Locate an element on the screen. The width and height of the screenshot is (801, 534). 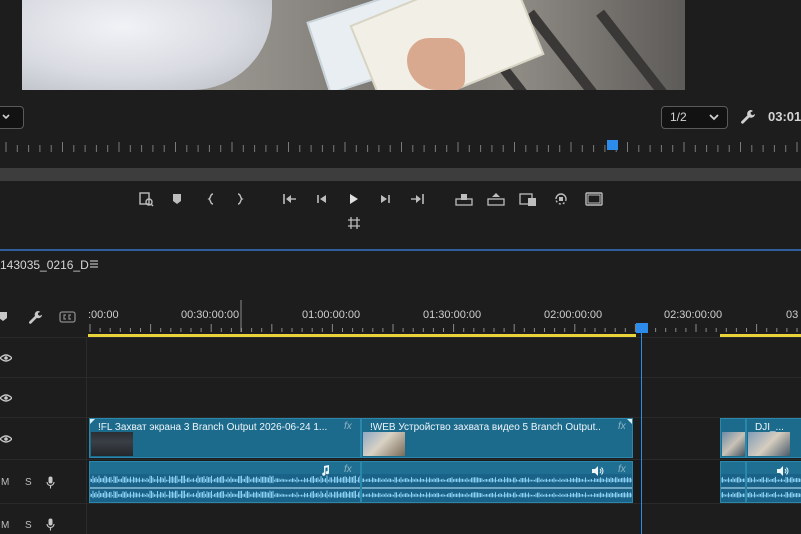
hamburger-menu-icon is located at coordinates (94, 264).